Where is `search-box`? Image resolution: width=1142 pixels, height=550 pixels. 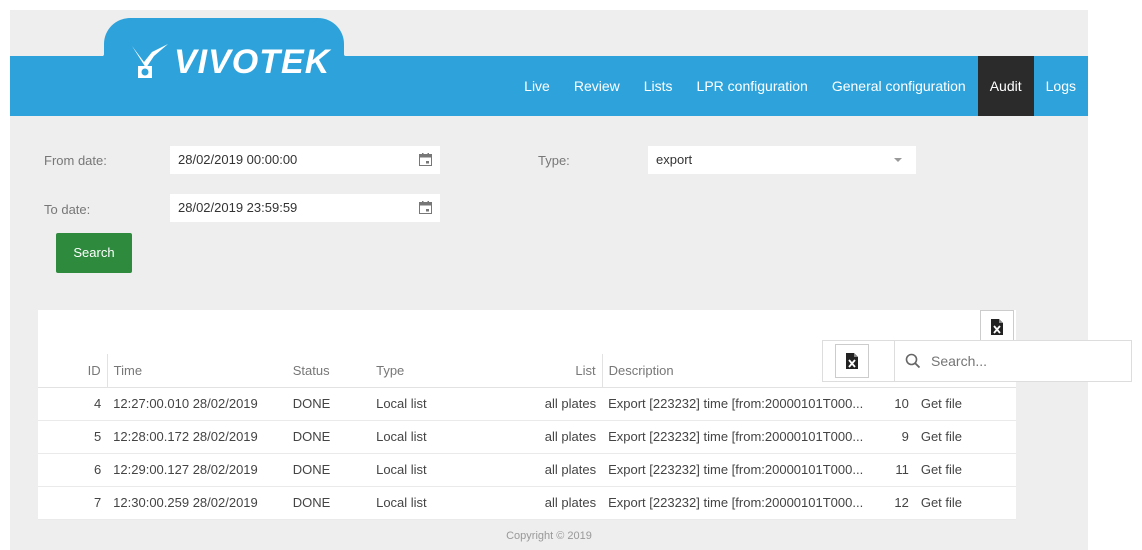 search-box is located at coordinates (1014, 361).